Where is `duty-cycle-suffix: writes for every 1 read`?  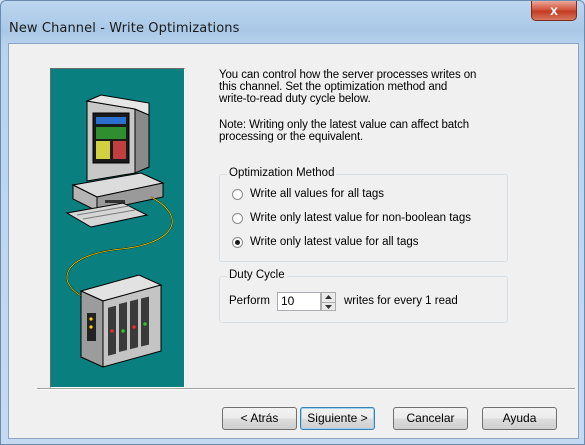
duty-cycle-suffix: writes for every 1 read is located at coordinates (401, 301).